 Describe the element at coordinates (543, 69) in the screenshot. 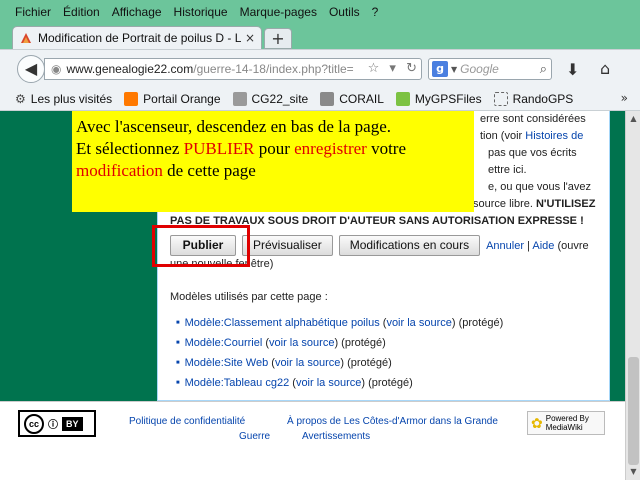

I see `magnifier-icon: ⌕` at that location.